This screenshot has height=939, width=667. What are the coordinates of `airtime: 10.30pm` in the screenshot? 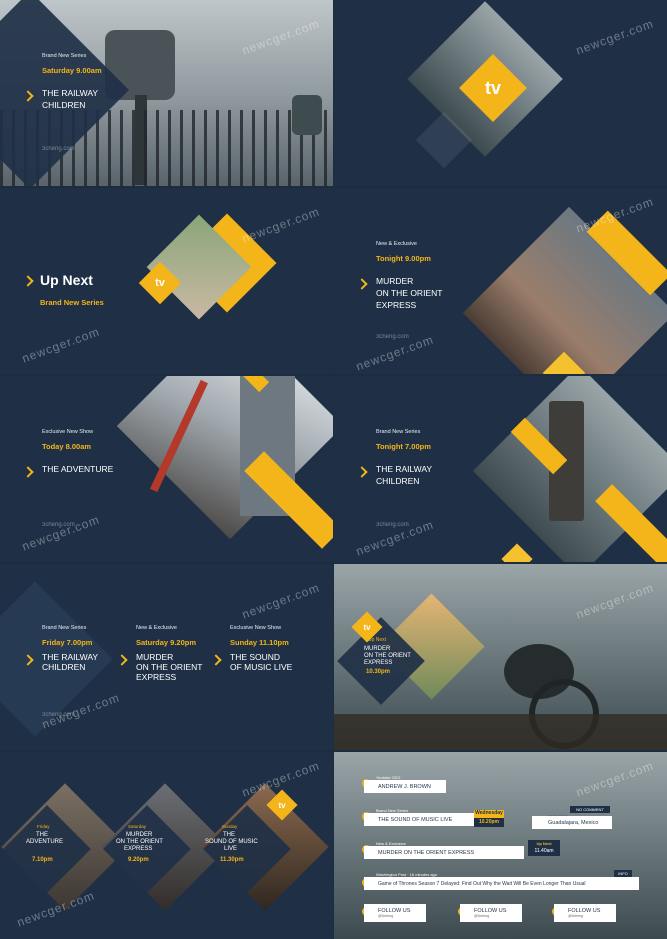 It's located at (378, 672).